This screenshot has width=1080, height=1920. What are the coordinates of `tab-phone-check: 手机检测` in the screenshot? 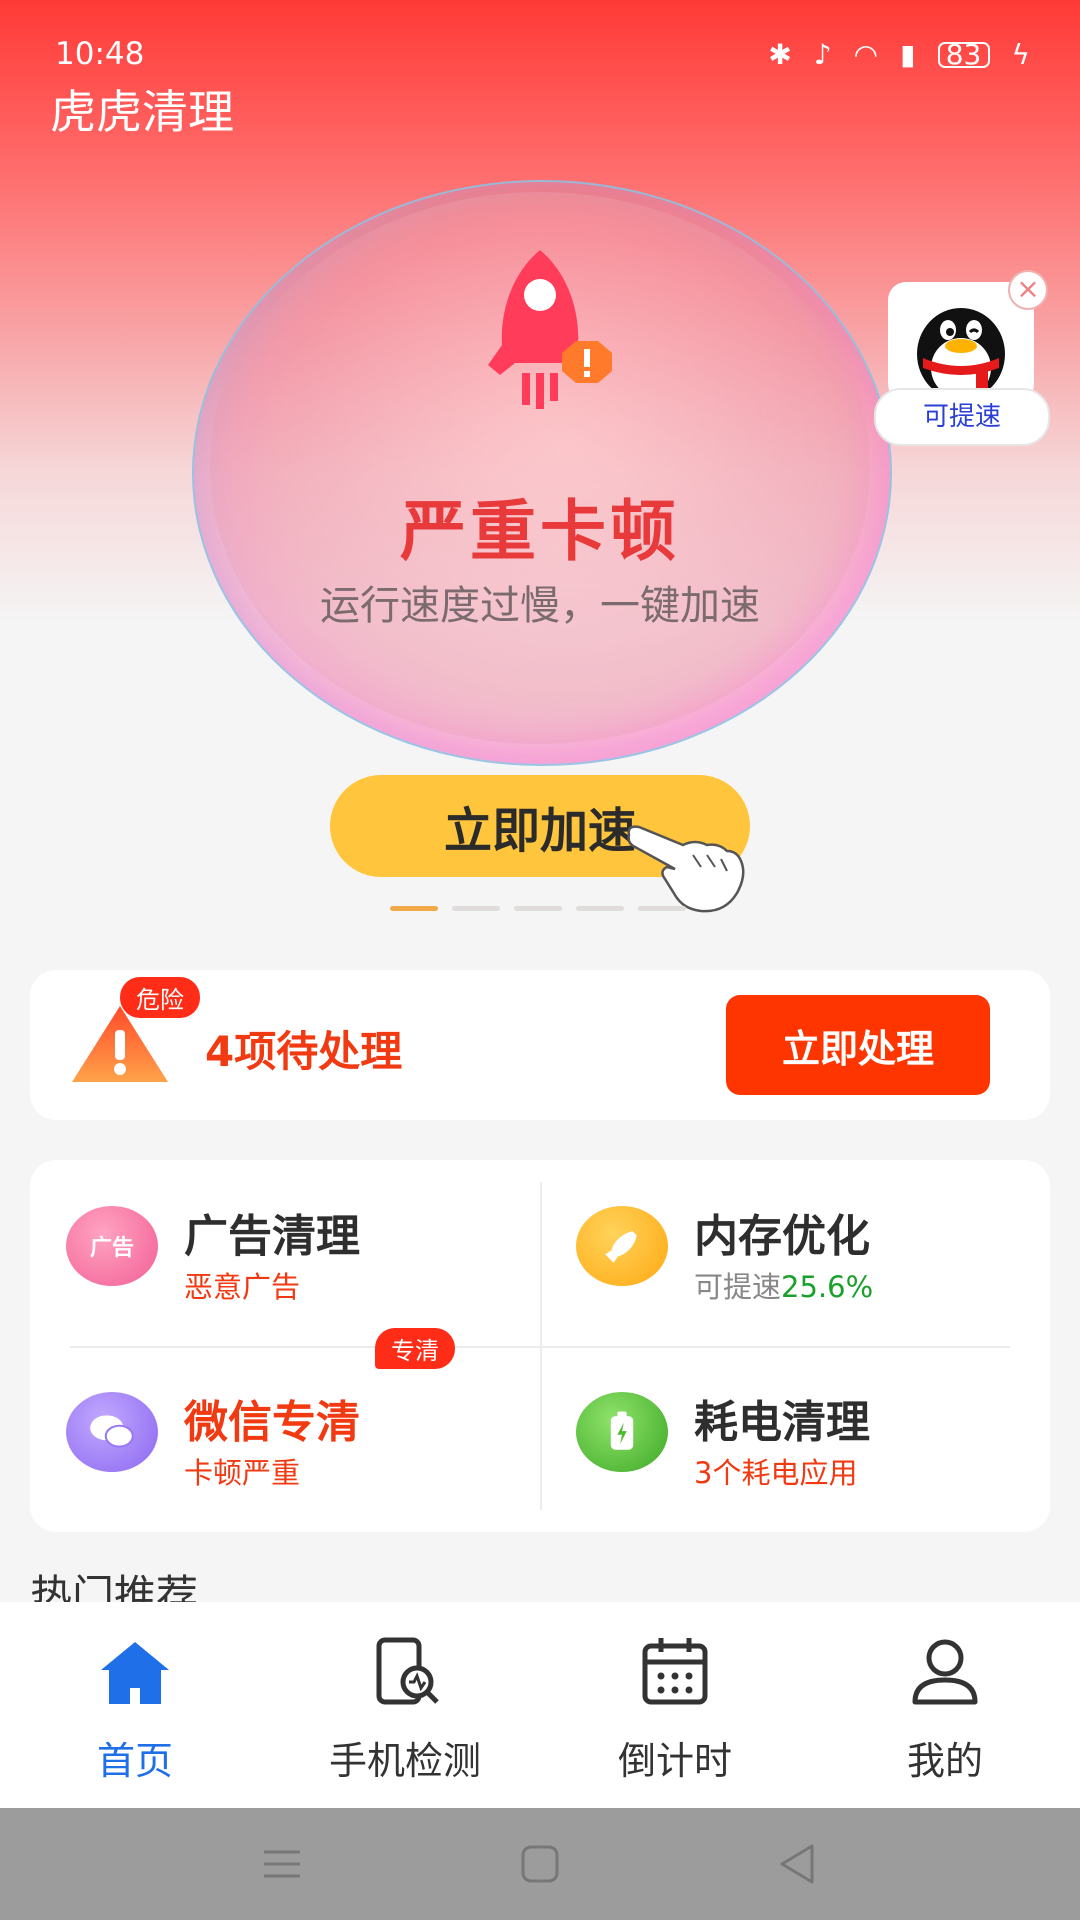 It's located at (405, 1705).